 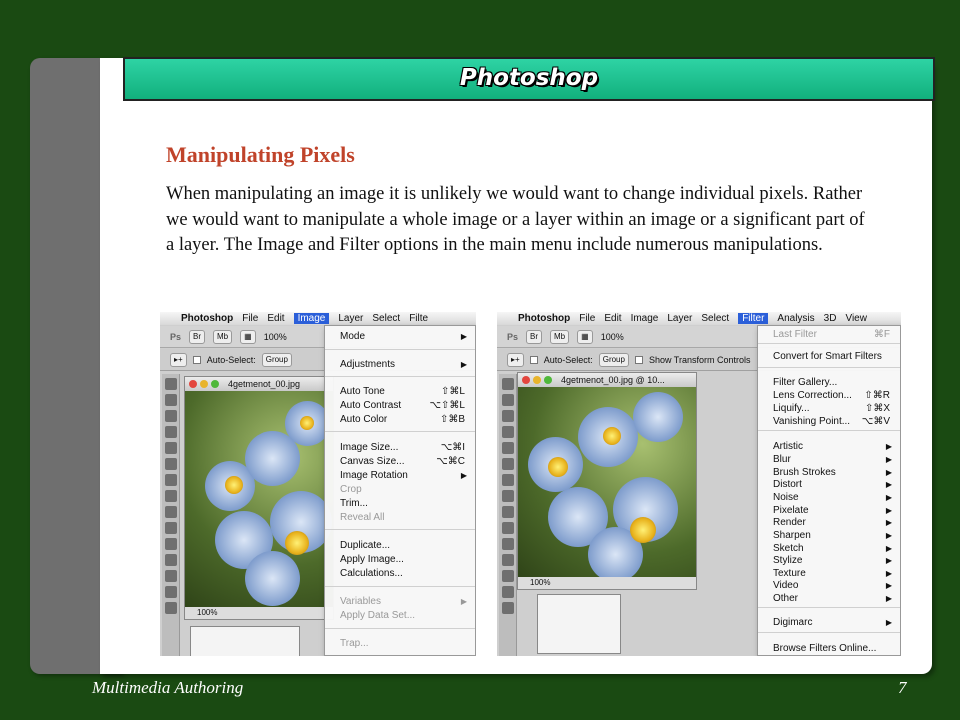 I want to click on menu-item-sharpen: Sharpen ▶, so click(x=829, y=535).